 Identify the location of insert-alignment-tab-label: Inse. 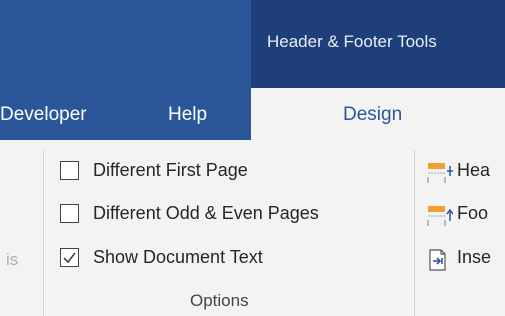
(474, 257).